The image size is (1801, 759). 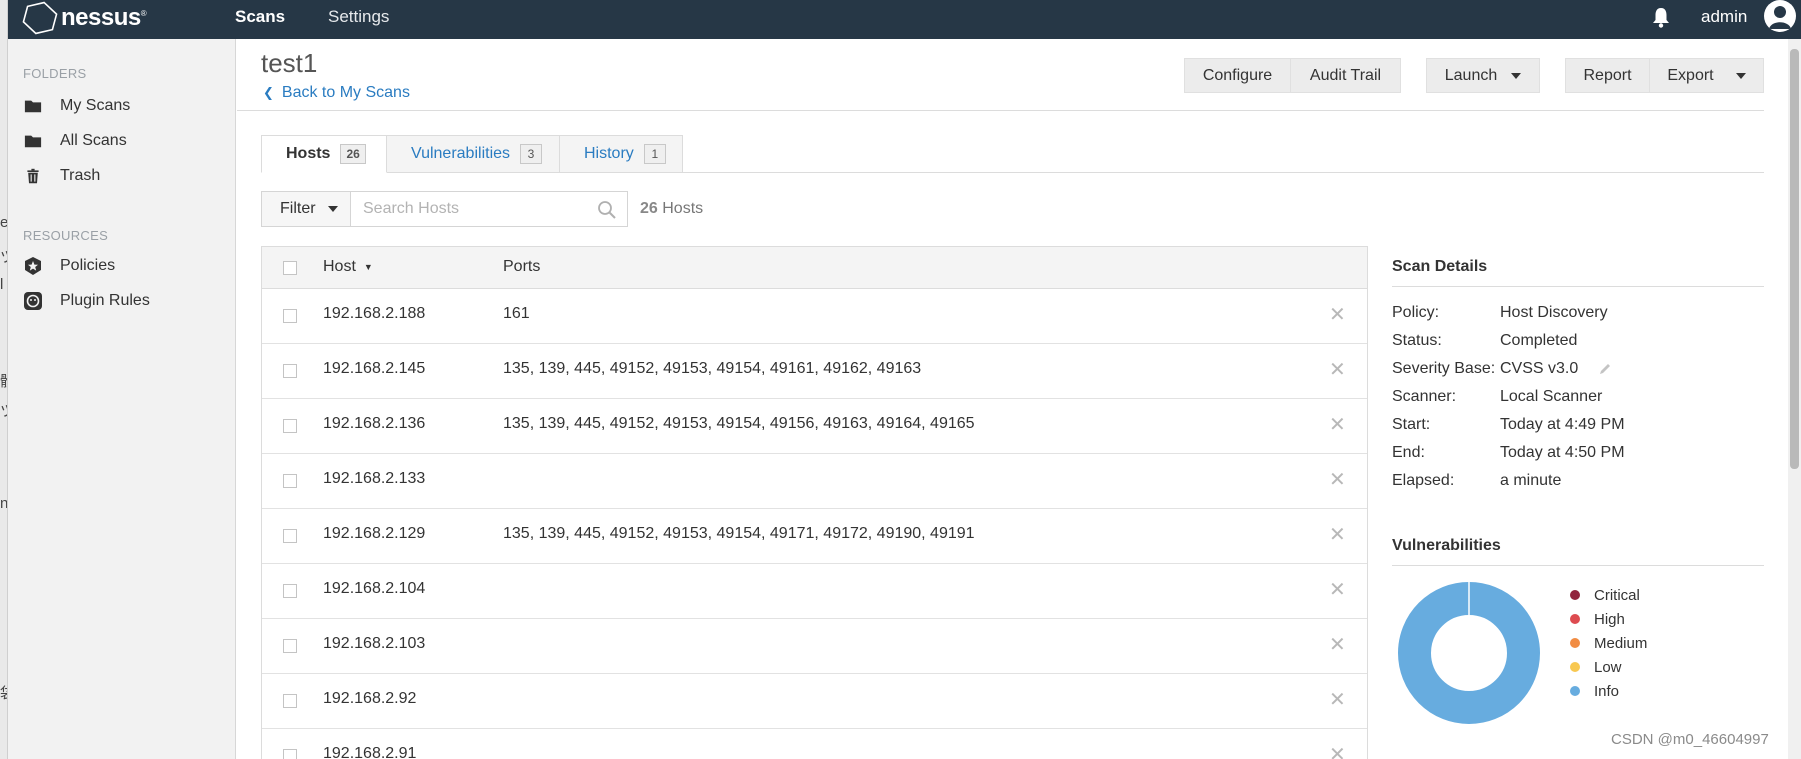 I want to click on vulnerabilities-legend: Critical High Medium Low Info, so click(x=1608, y=643).